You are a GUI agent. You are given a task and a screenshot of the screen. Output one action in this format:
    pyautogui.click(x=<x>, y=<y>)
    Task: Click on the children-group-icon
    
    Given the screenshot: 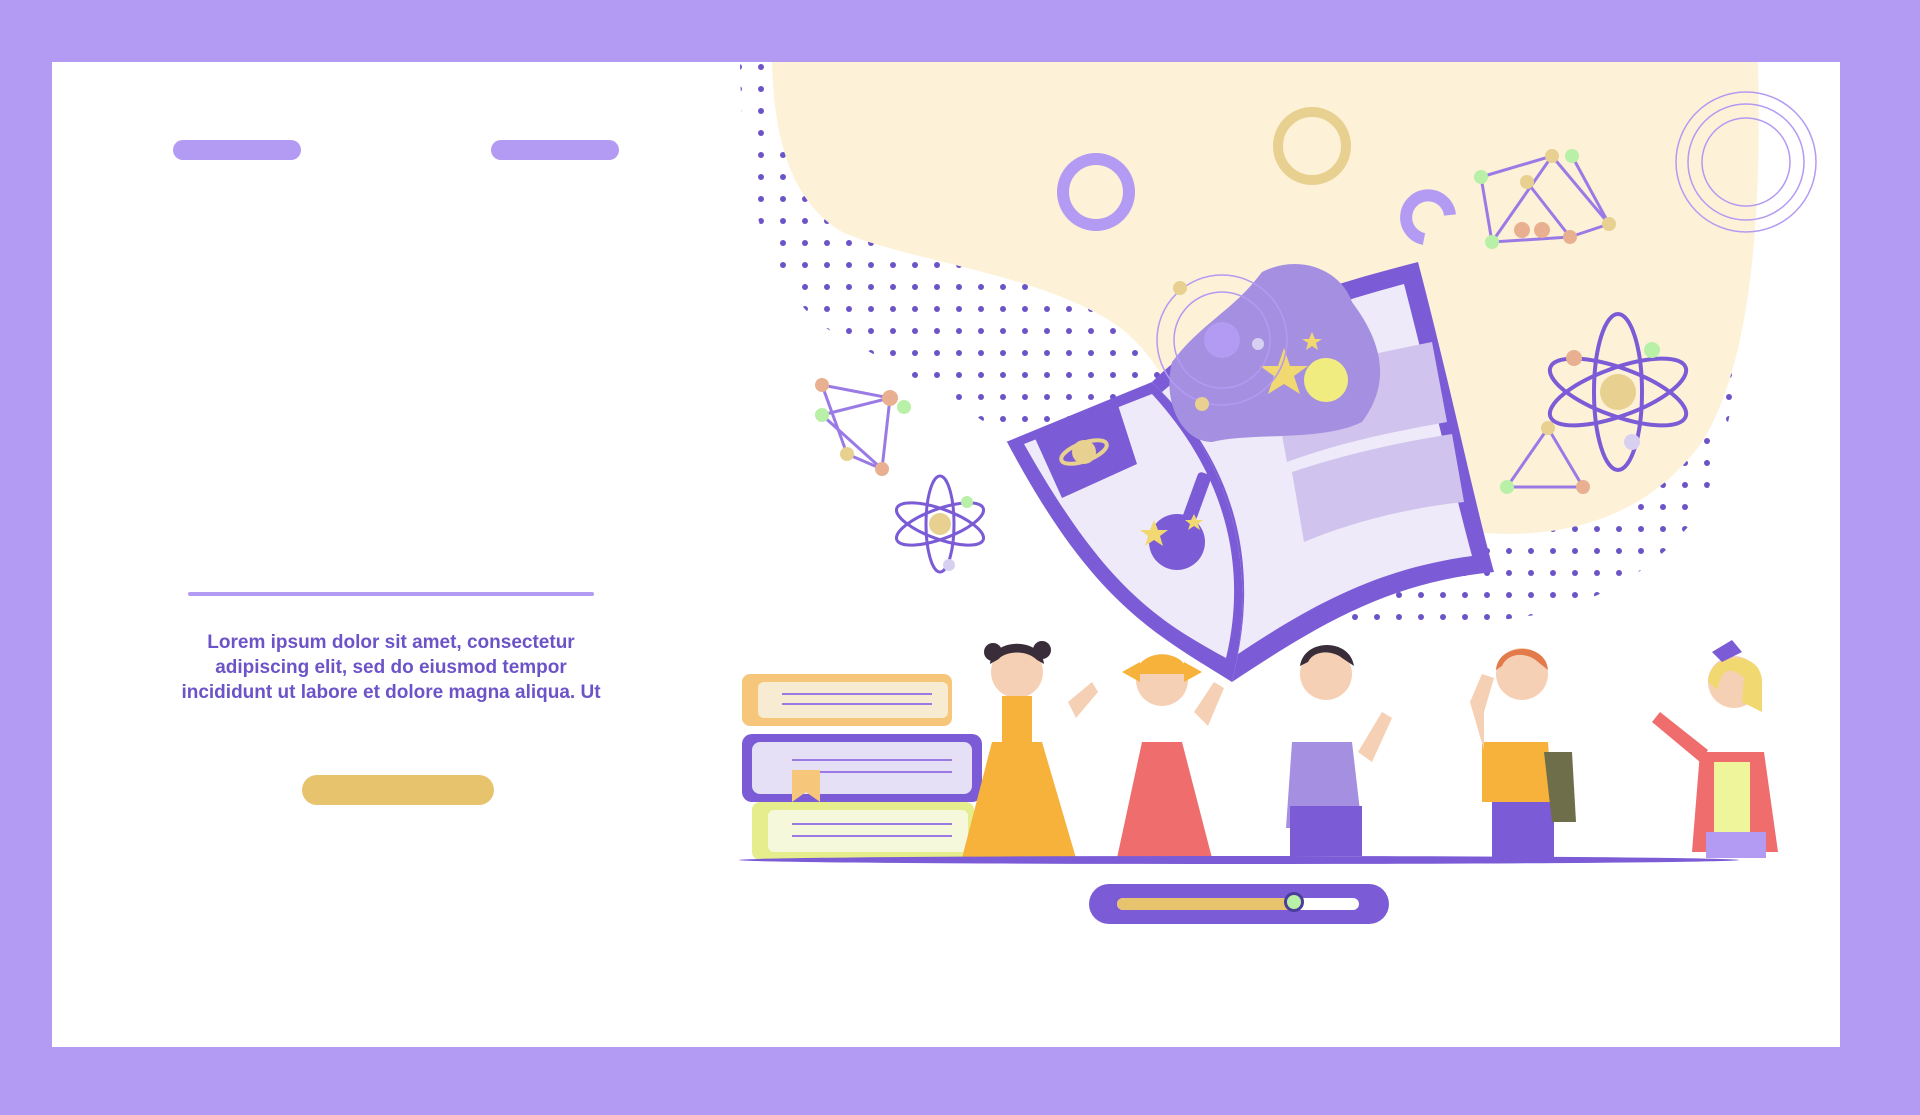 What is the action you would take?
    pyautogui.click(x=1370, y=749)
    